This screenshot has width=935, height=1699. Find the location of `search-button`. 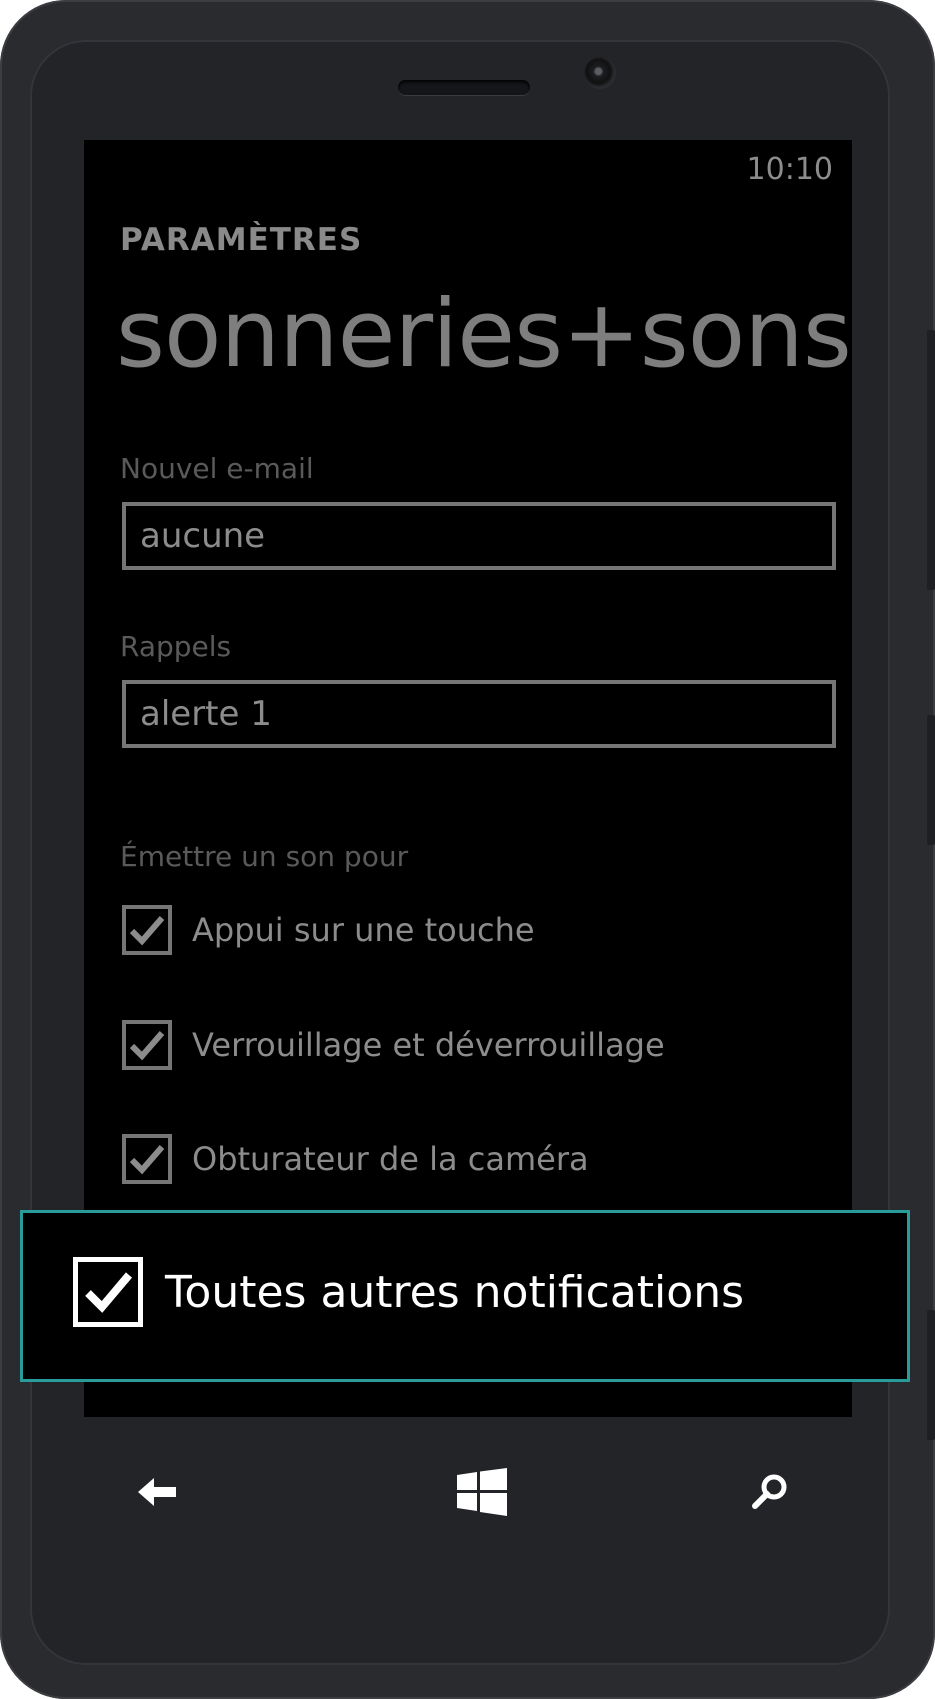

search-button is located at coordinates (770, 1492).